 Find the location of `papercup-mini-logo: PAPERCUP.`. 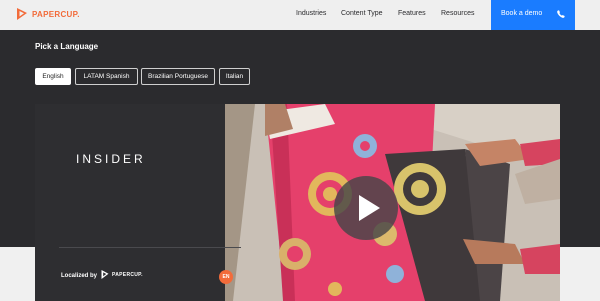

papercup-mini-logo: PAPERCUP. is located at coordinates (122, 274).